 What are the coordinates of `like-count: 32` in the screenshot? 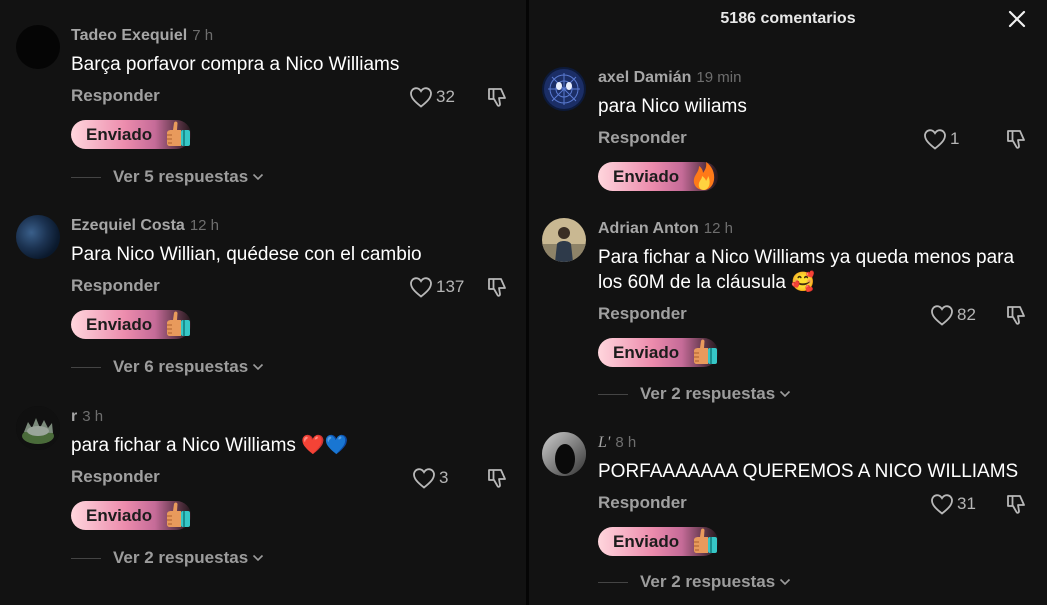 It's located at (445, 96).